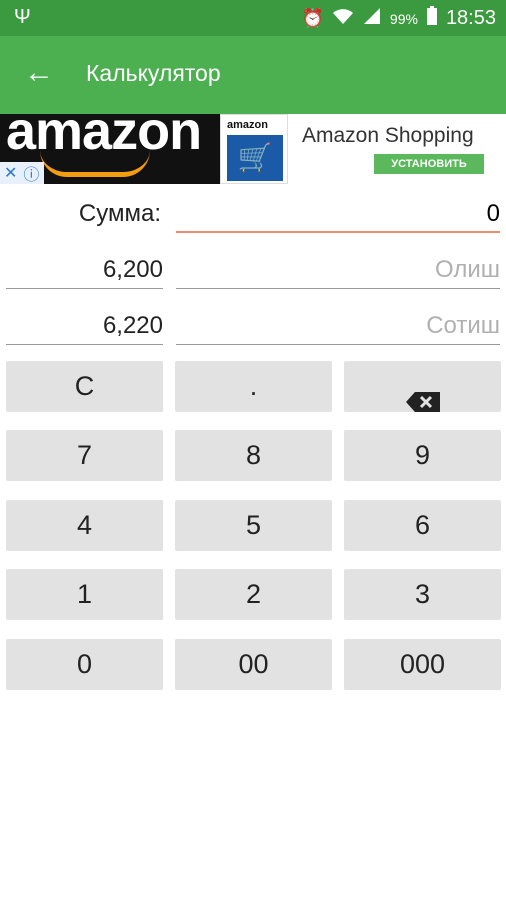 This screenshot has width=506, height=900. Describe the element at coordinates (84, 344) in the screenshot. I see `sotish-rate-underline` at that location.